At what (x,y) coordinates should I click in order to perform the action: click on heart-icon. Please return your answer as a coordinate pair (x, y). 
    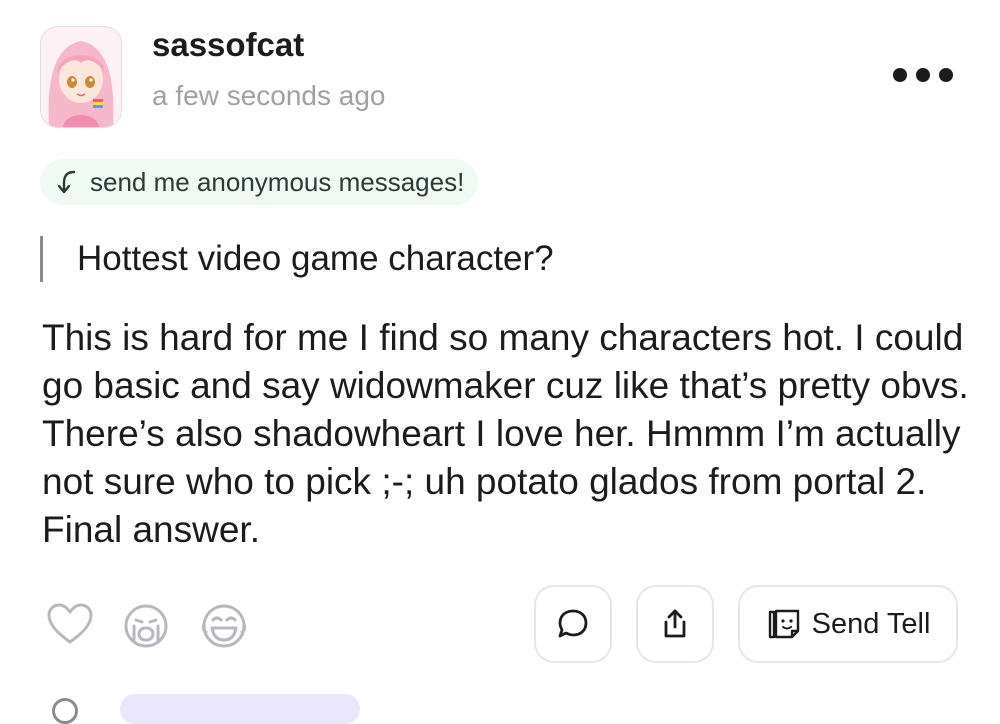
    Looking at the image, I should click on (70, 624).